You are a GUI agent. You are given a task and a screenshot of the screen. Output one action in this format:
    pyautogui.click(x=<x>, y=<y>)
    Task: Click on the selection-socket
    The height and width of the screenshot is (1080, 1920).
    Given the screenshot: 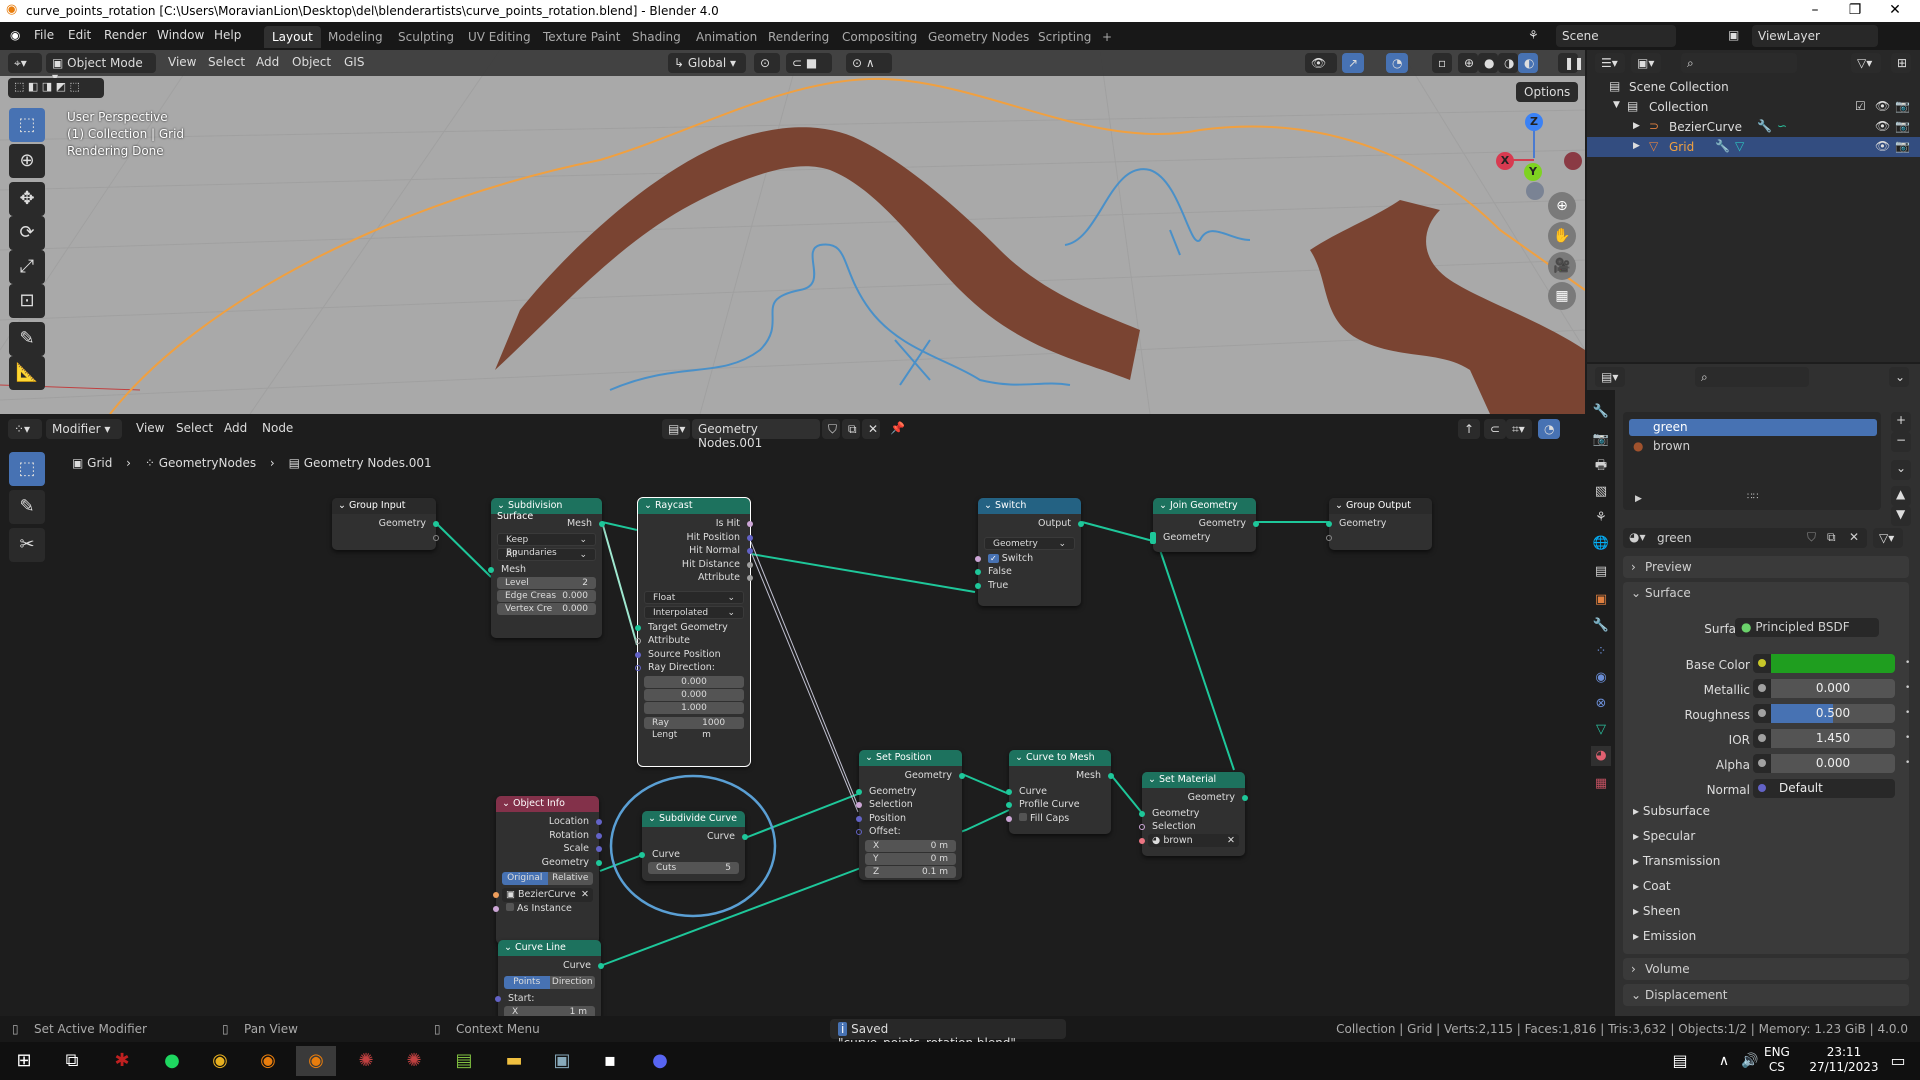 What is the action you would take?
    pyautogui.click(x=1142, y=827)
    